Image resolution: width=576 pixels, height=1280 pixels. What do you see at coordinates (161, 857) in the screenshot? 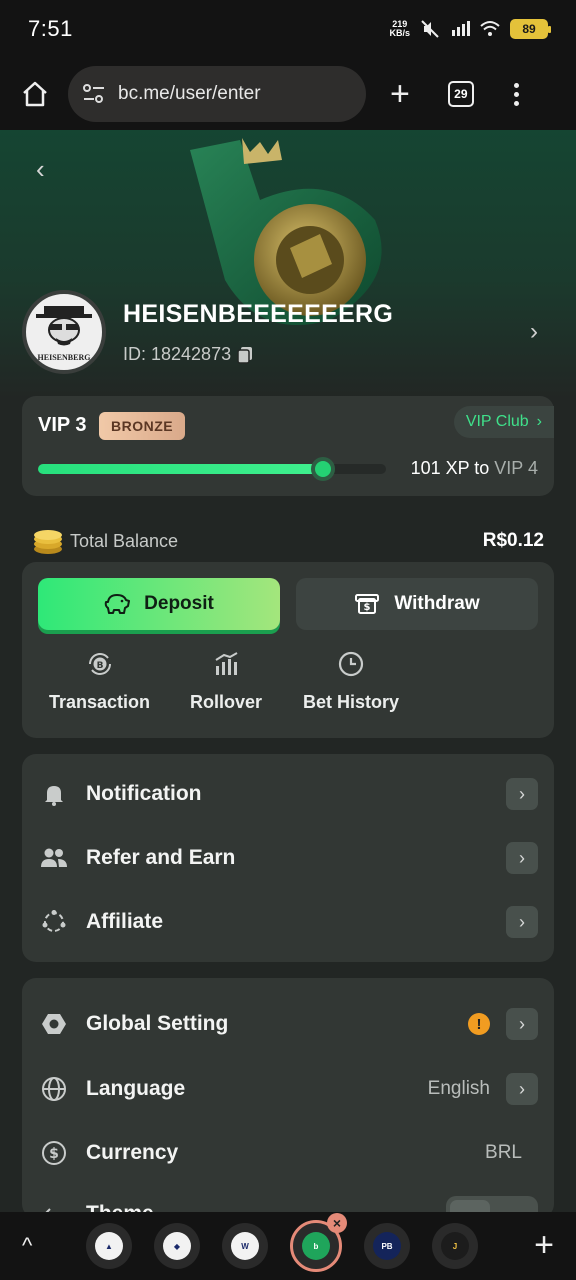
I see `refer-and-earn-label: Refer and Earn` at bounding box center [161, 857].